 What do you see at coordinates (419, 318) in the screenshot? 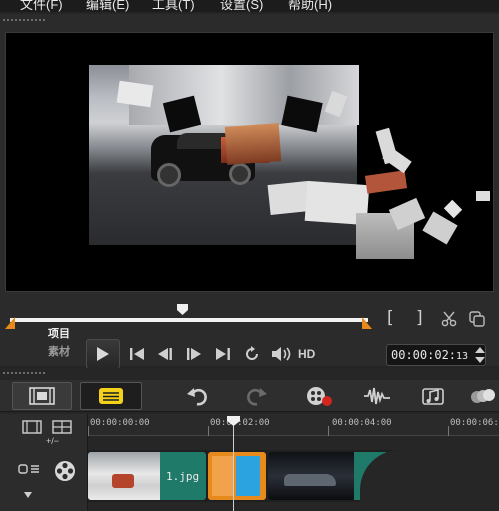
I see `mark-out-button: ]` at bounding box center [419, 318].